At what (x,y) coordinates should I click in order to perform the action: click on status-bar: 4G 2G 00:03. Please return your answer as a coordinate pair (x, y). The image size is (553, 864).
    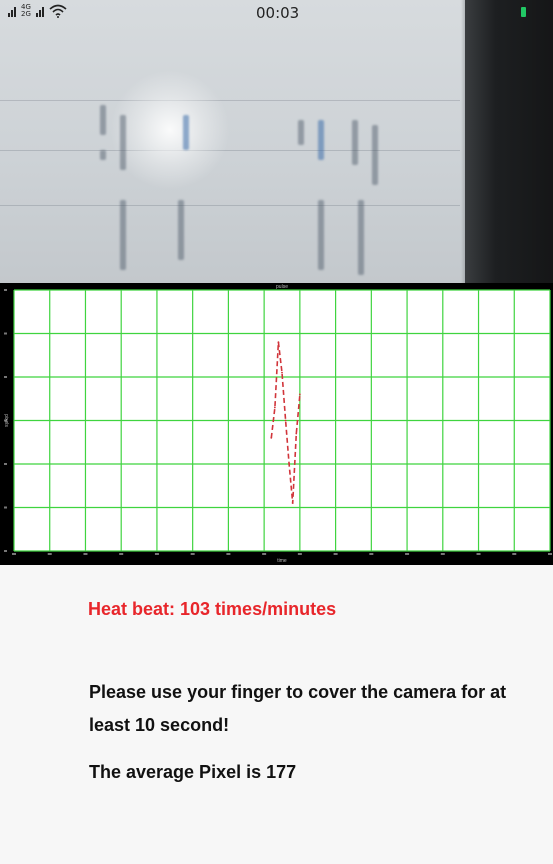
    Looking at the image, I should click on (276, 13).